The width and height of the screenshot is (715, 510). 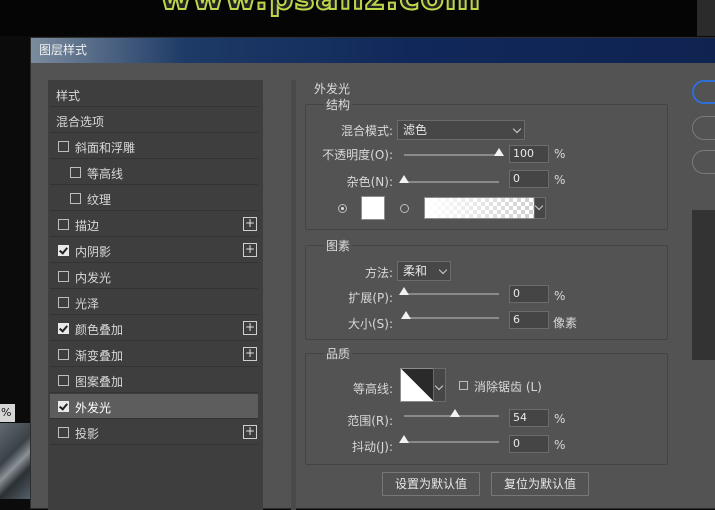 What do you see at coordinates (87, 434) in the screenshot?
I see `style-list-label: 投影` at bounding box center [87, 434].